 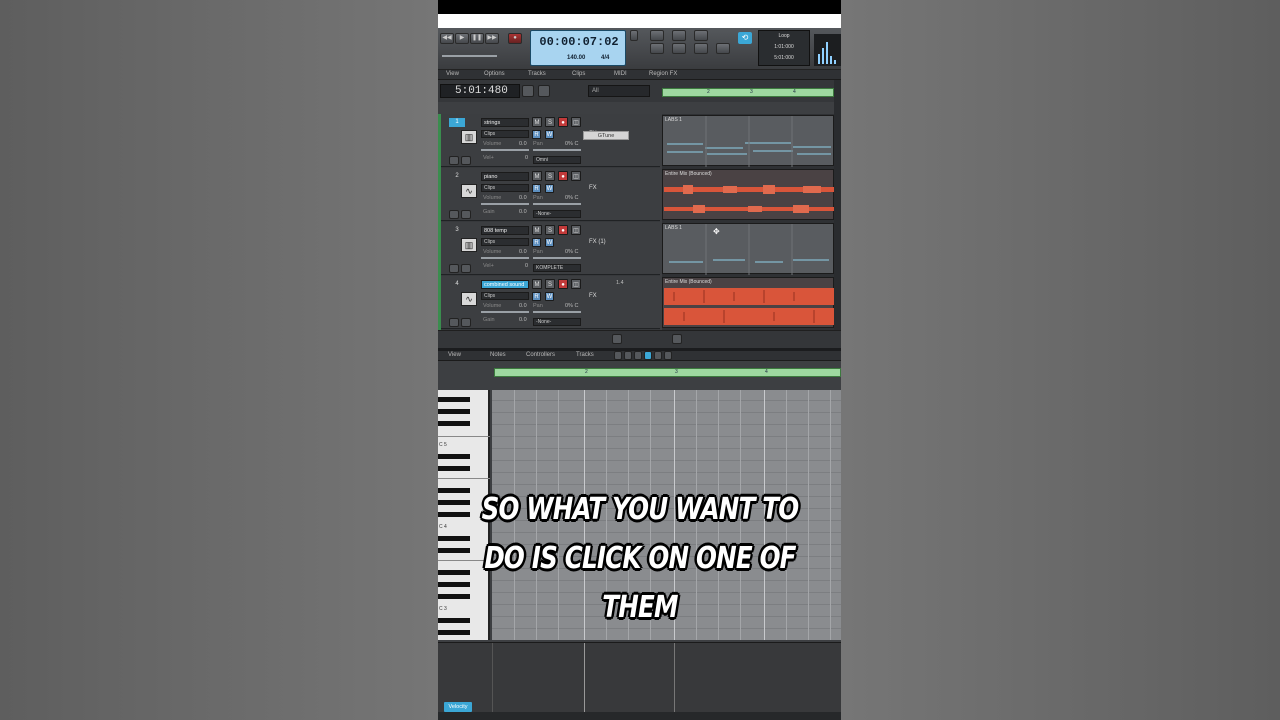 What do you see at coordinates (605, 58) in the screenshot?
I see `meter-readout: 4/4` at bounding box center [605, 58].